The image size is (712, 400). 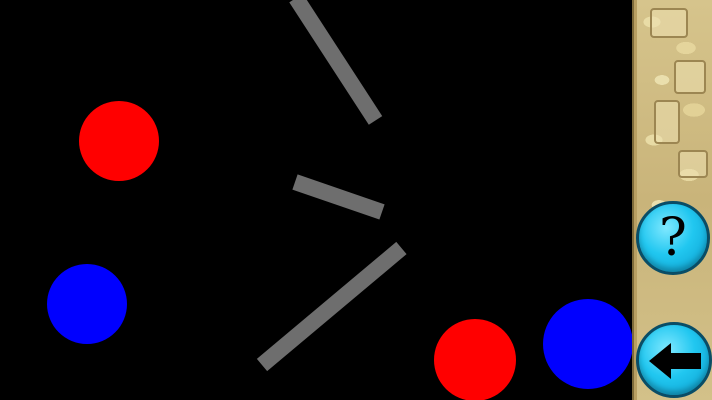 I want to click on back-button, so click(x=674, y=360).